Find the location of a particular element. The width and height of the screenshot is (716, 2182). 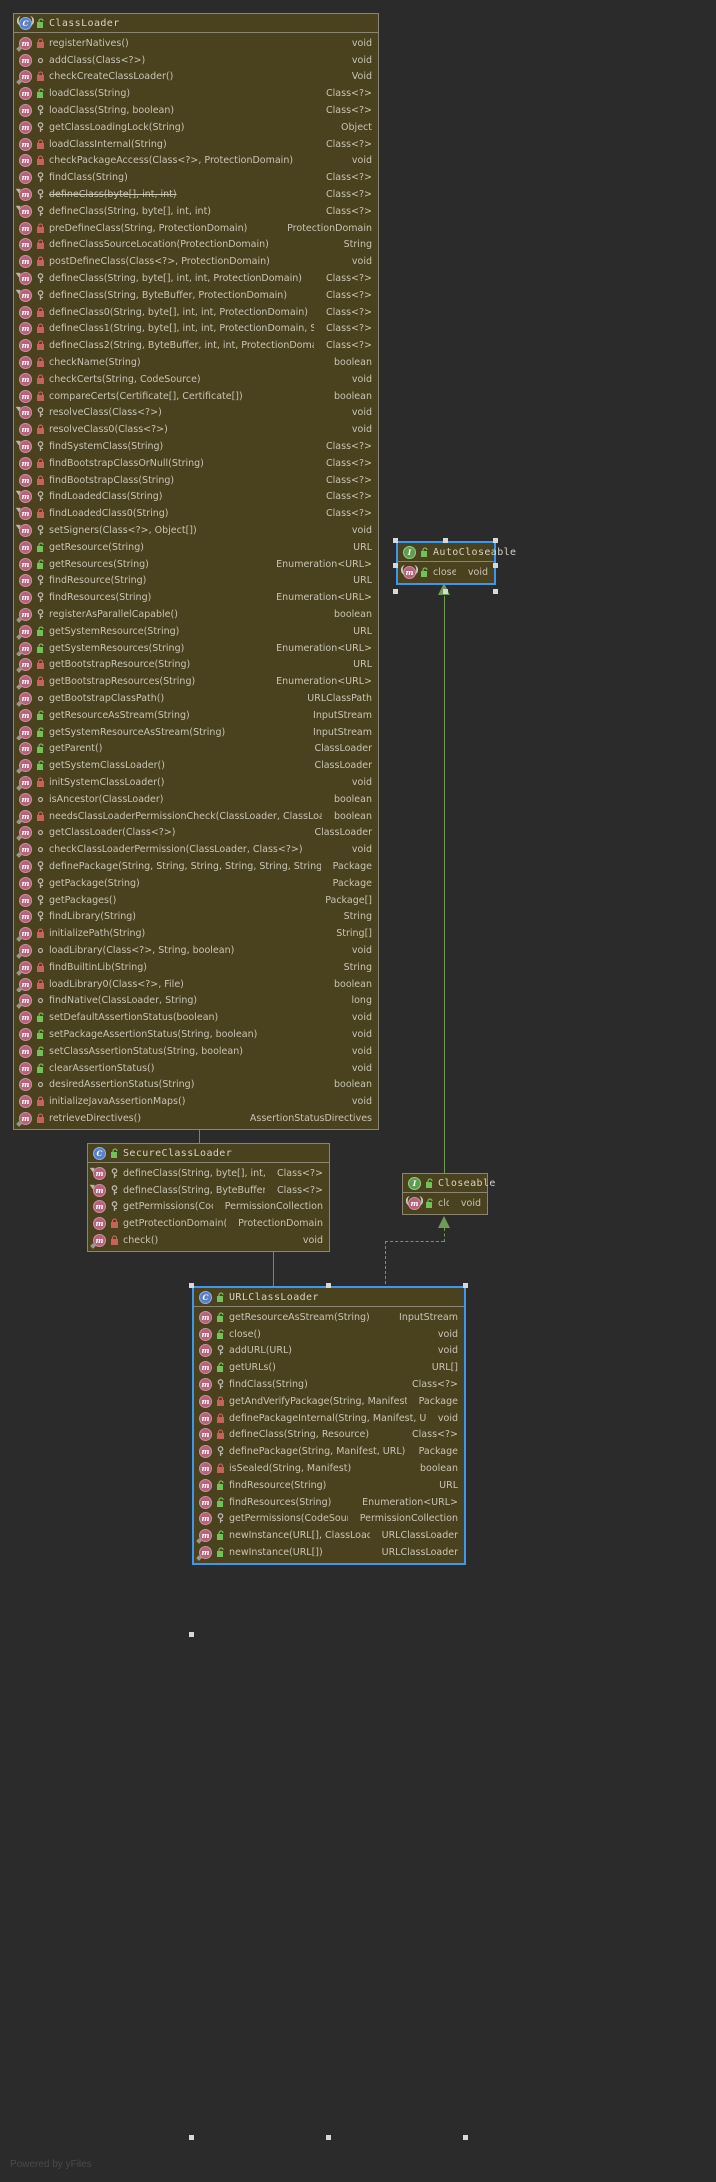

uml-member-row: m getBootstrapResource(String) URL is located at coordinates (196, 664).